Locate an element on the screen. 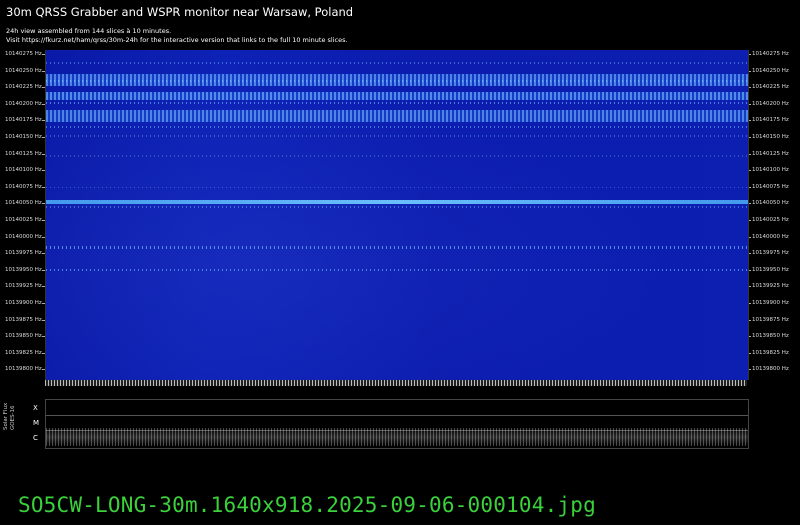  xray-flux-panel is located at coordinates (397, 424).